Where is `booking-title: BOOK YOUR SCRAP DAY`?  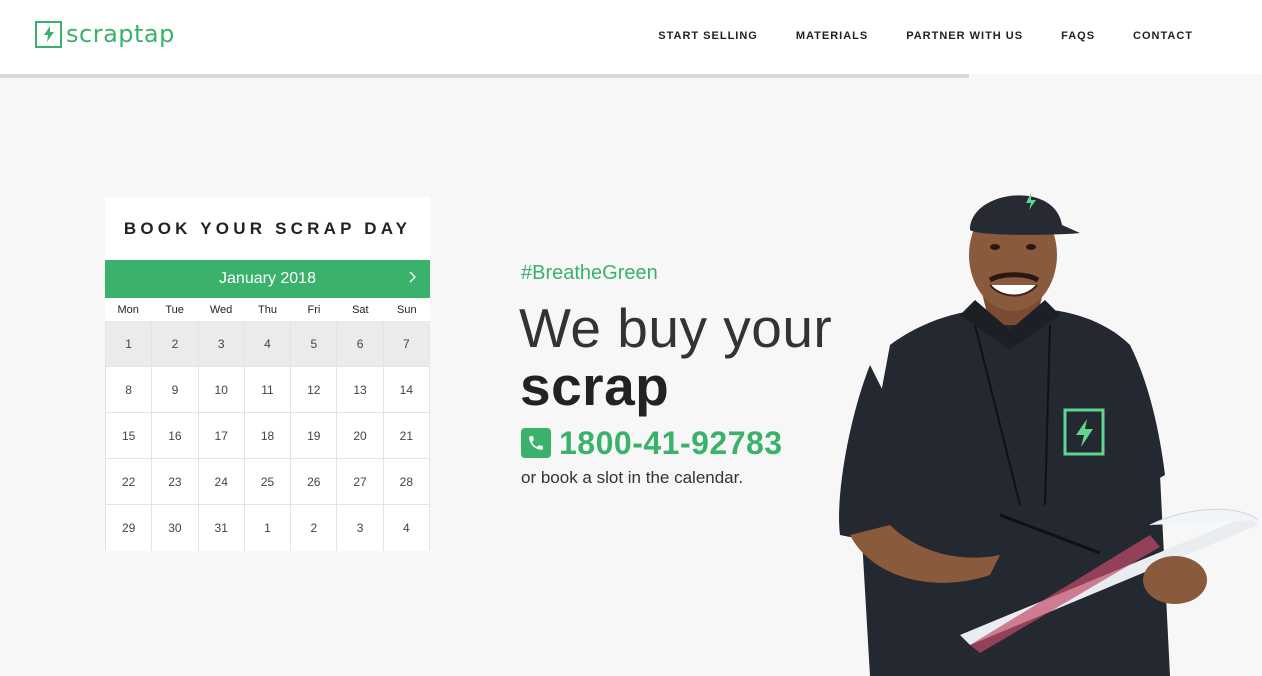
booking-title: BOOK YOUR SCRAP DAY is located at coordinates (267, 228).